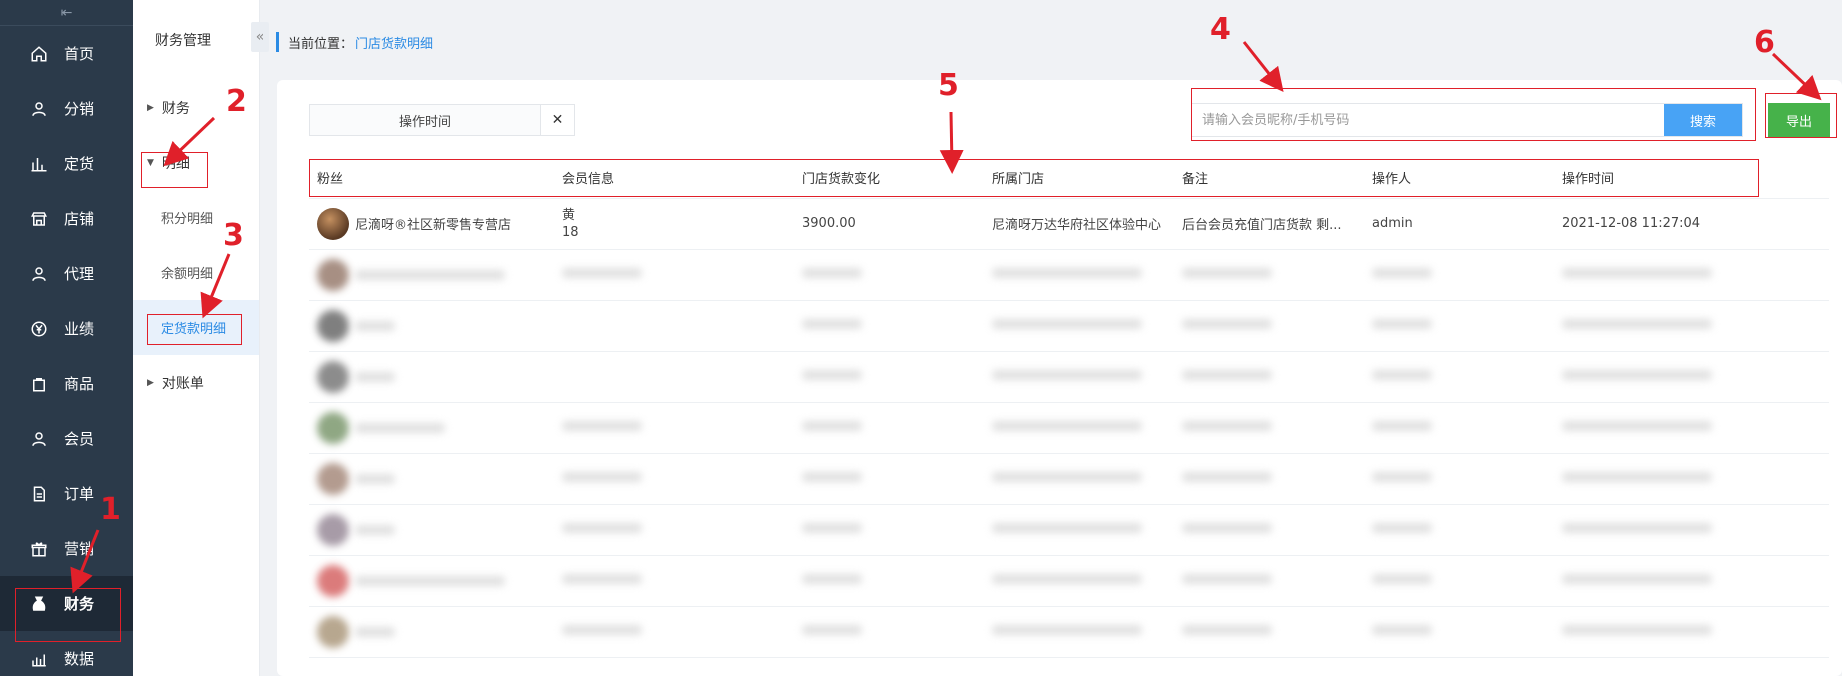  What do you see at coordinates (196, 327) in the screenshot?
I see `submenu-item-order-payment-detail: 定货款明细` at bounding box center [196, 327].